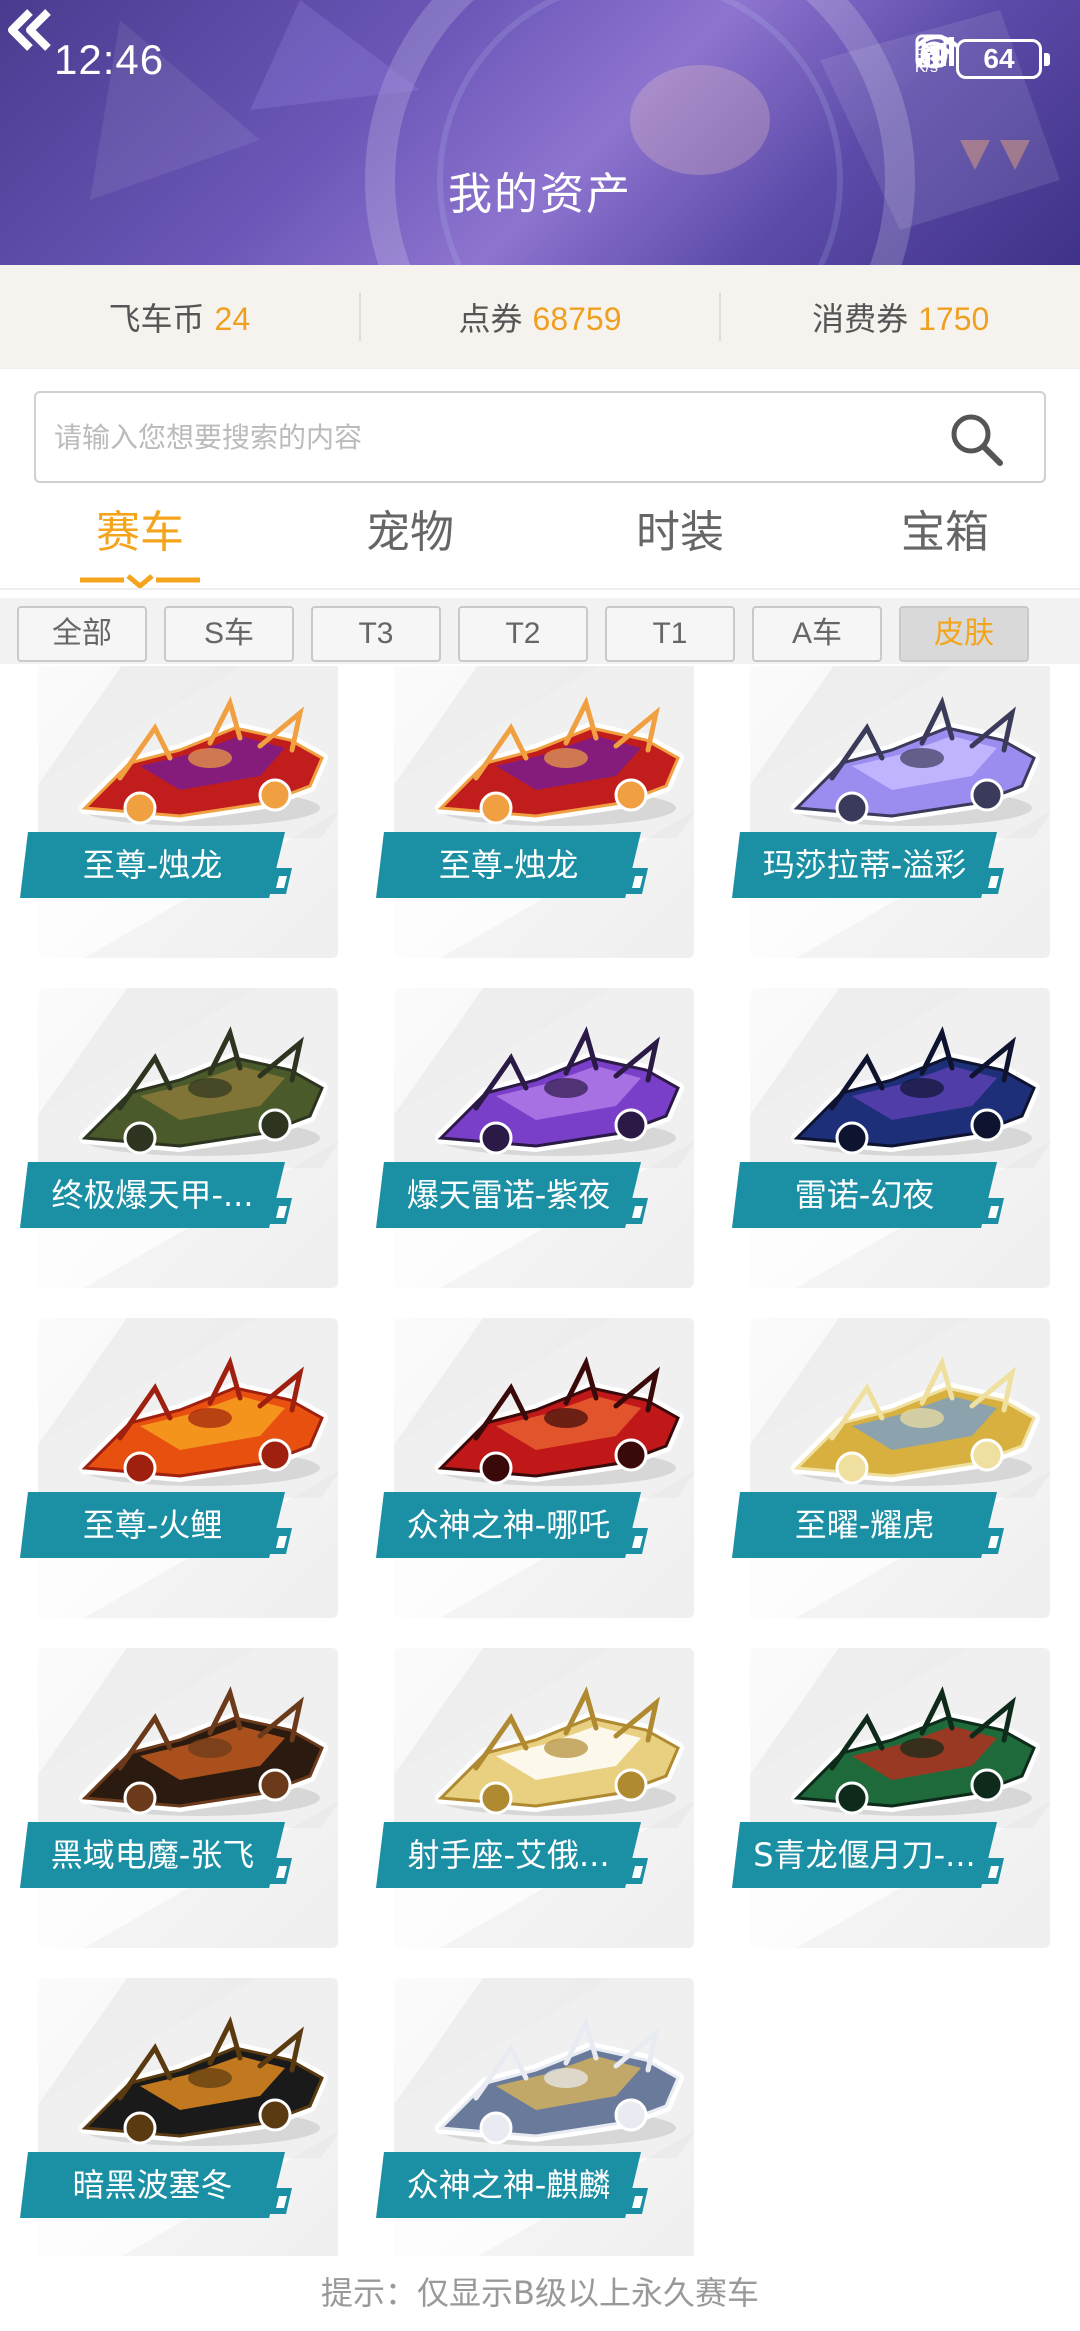 This screenshot has height=2331, width=1080. What do you see at coordinates (670, 634) in the screenshot?
I see `filter-t1: T1` at bounding box center [670, 634].